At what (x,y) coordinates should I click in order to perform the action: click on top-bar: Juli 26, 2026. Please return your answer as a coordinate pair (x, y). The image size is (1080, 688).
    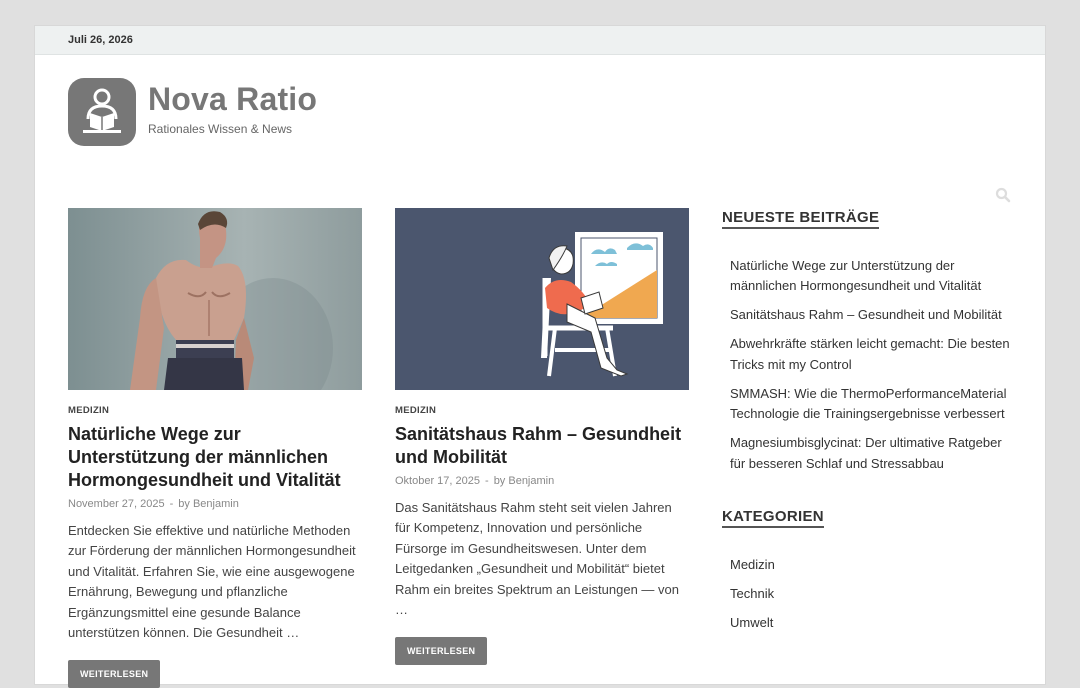
    Looking at the image, I should click on (540, 40).